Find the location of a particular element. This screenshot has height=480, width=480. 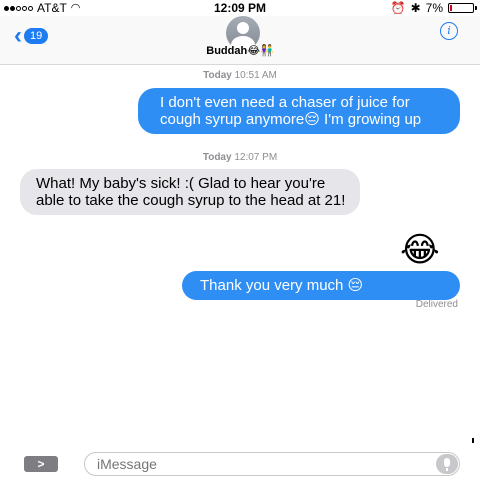

timestamp: Today 12:07 PM is located at coordinates (240, 157).